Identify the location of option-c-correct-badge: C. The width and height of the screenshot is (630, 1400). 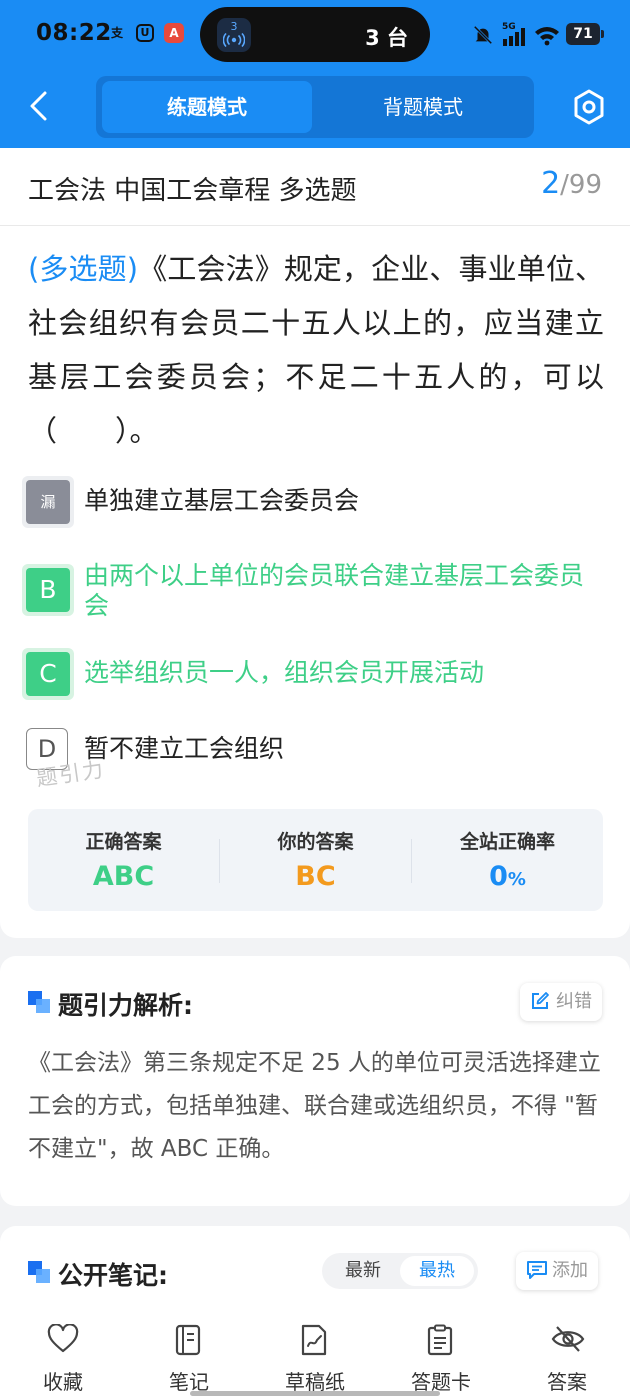
(48, 674).